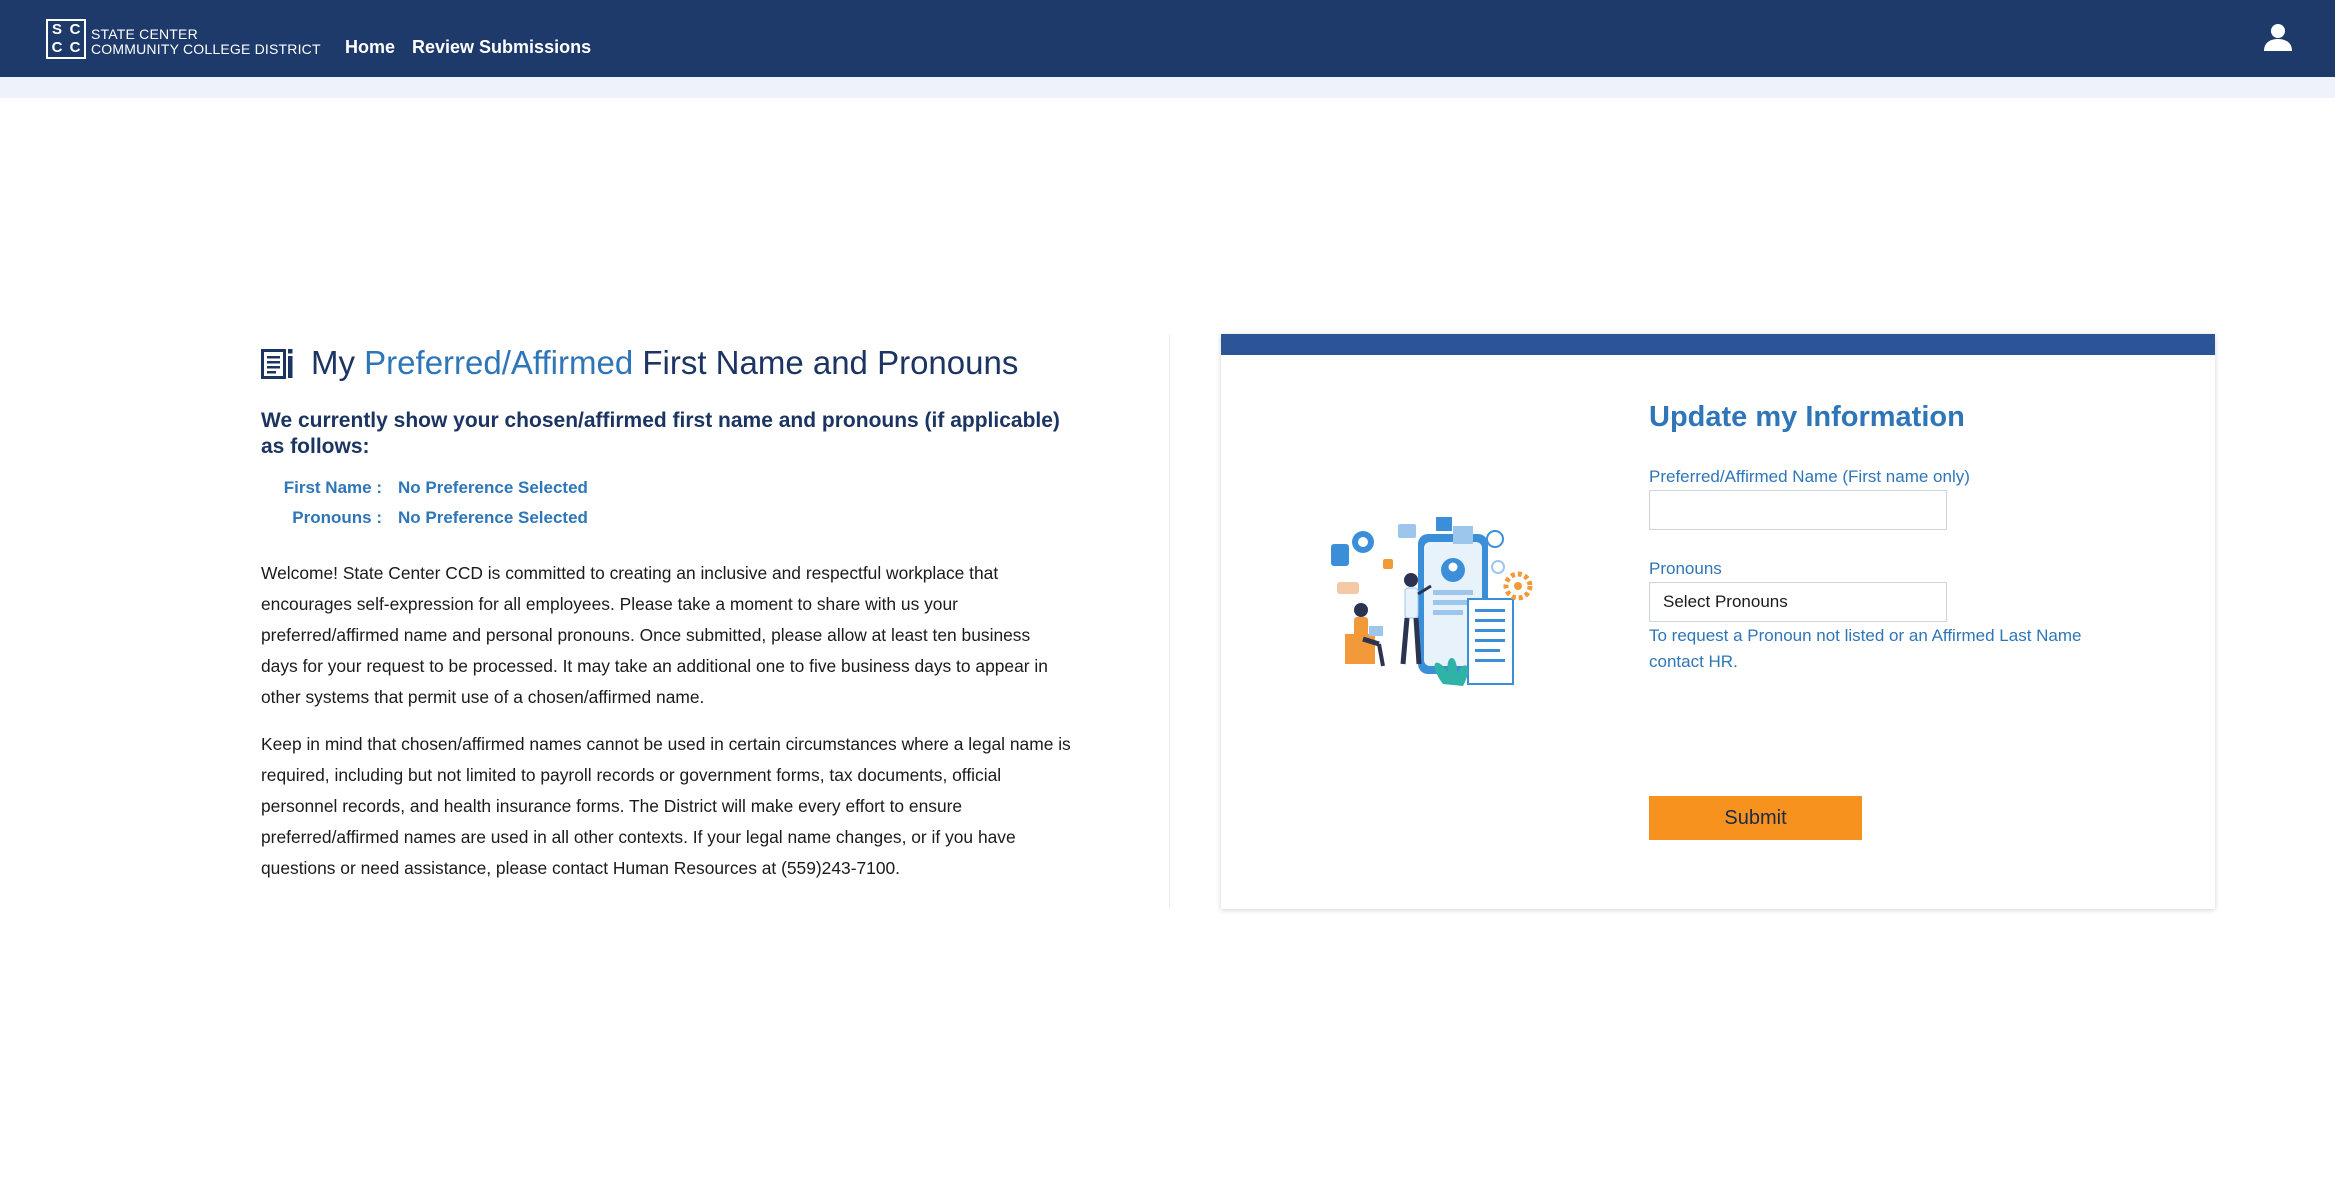 This screenshot has height=1187, width=2335. I want to click on logo-letter: S, so click(56, 29).